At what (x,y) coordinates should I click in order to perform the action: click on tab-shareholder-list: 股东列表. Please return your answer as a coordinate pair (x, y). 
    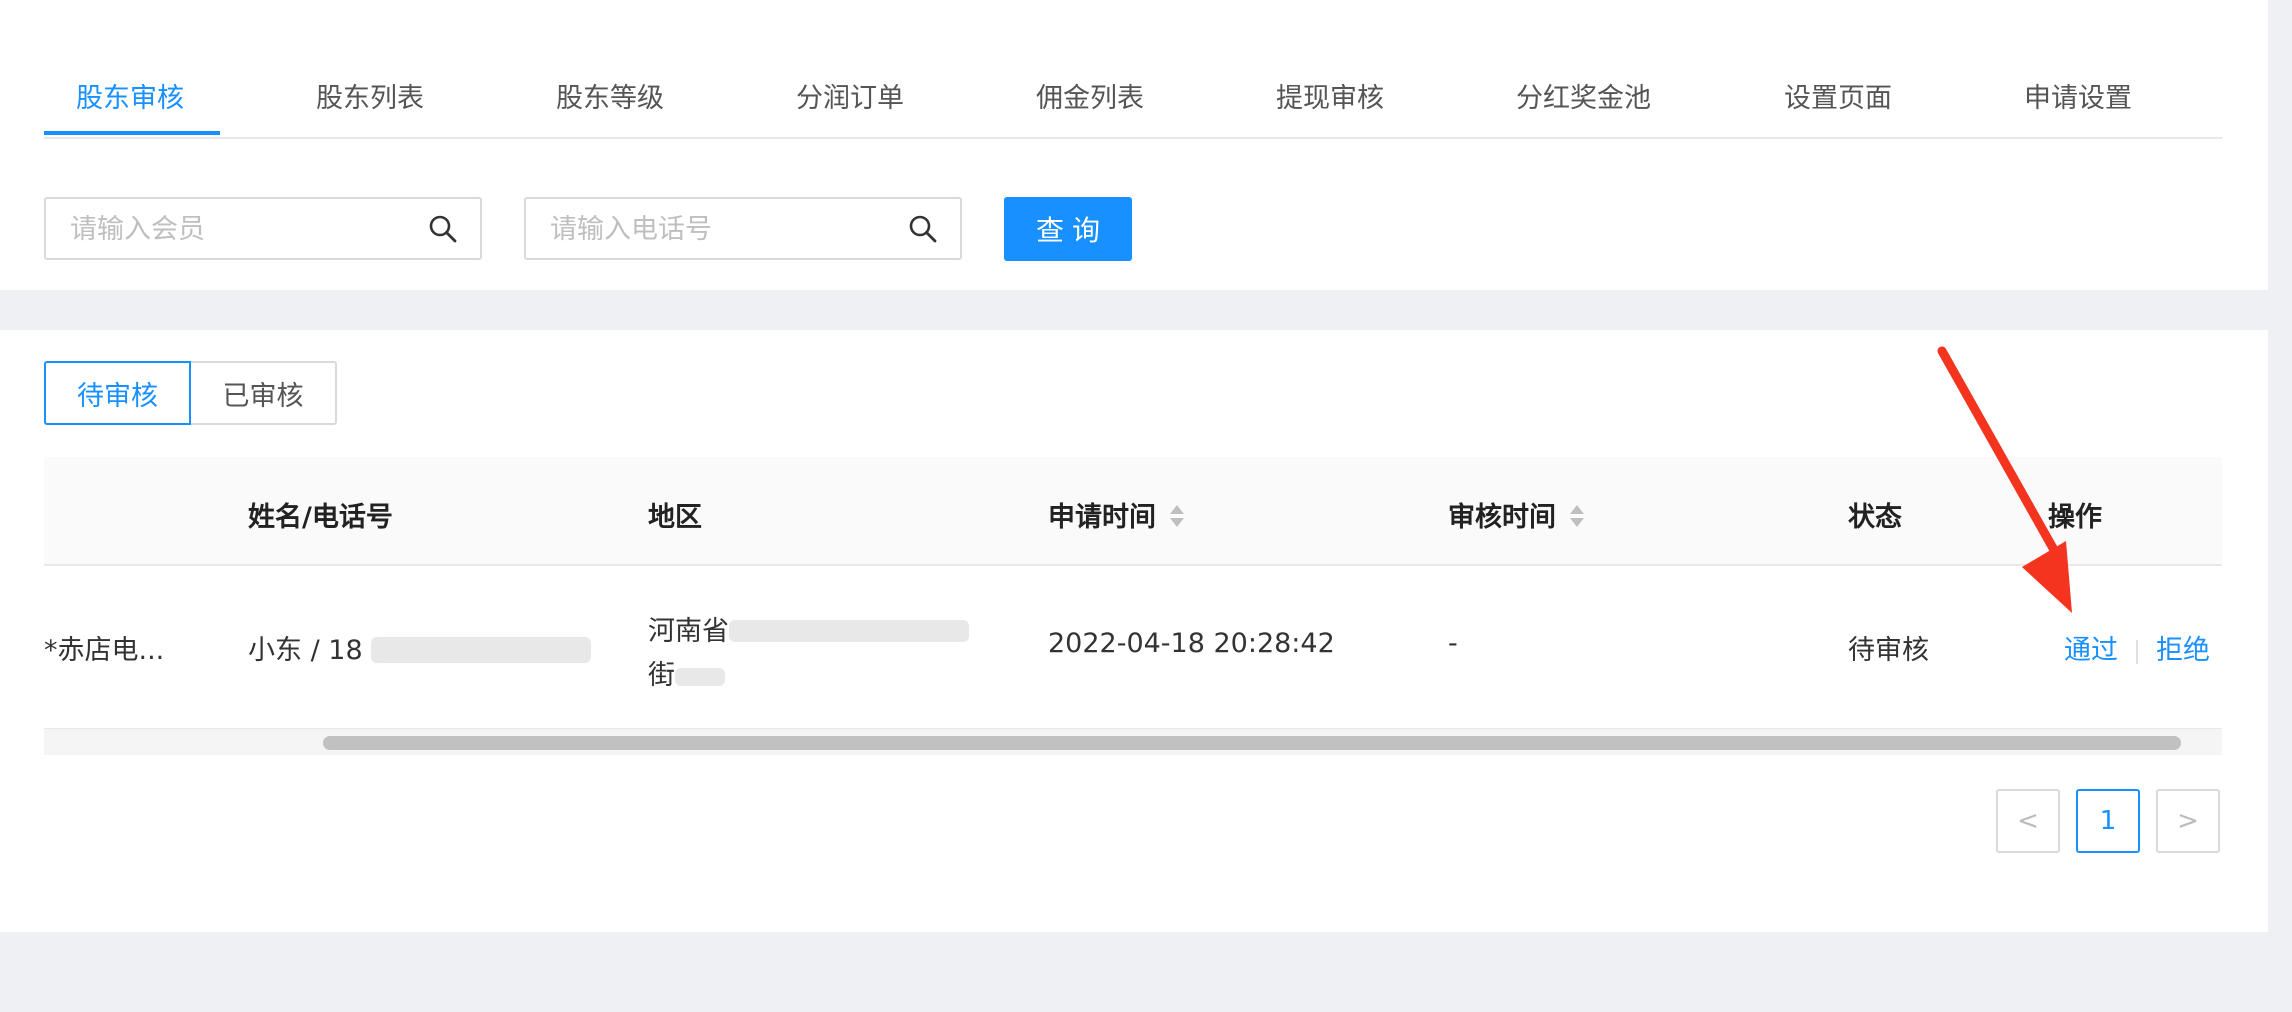
    Looking at the image, I should click on (370, 95).